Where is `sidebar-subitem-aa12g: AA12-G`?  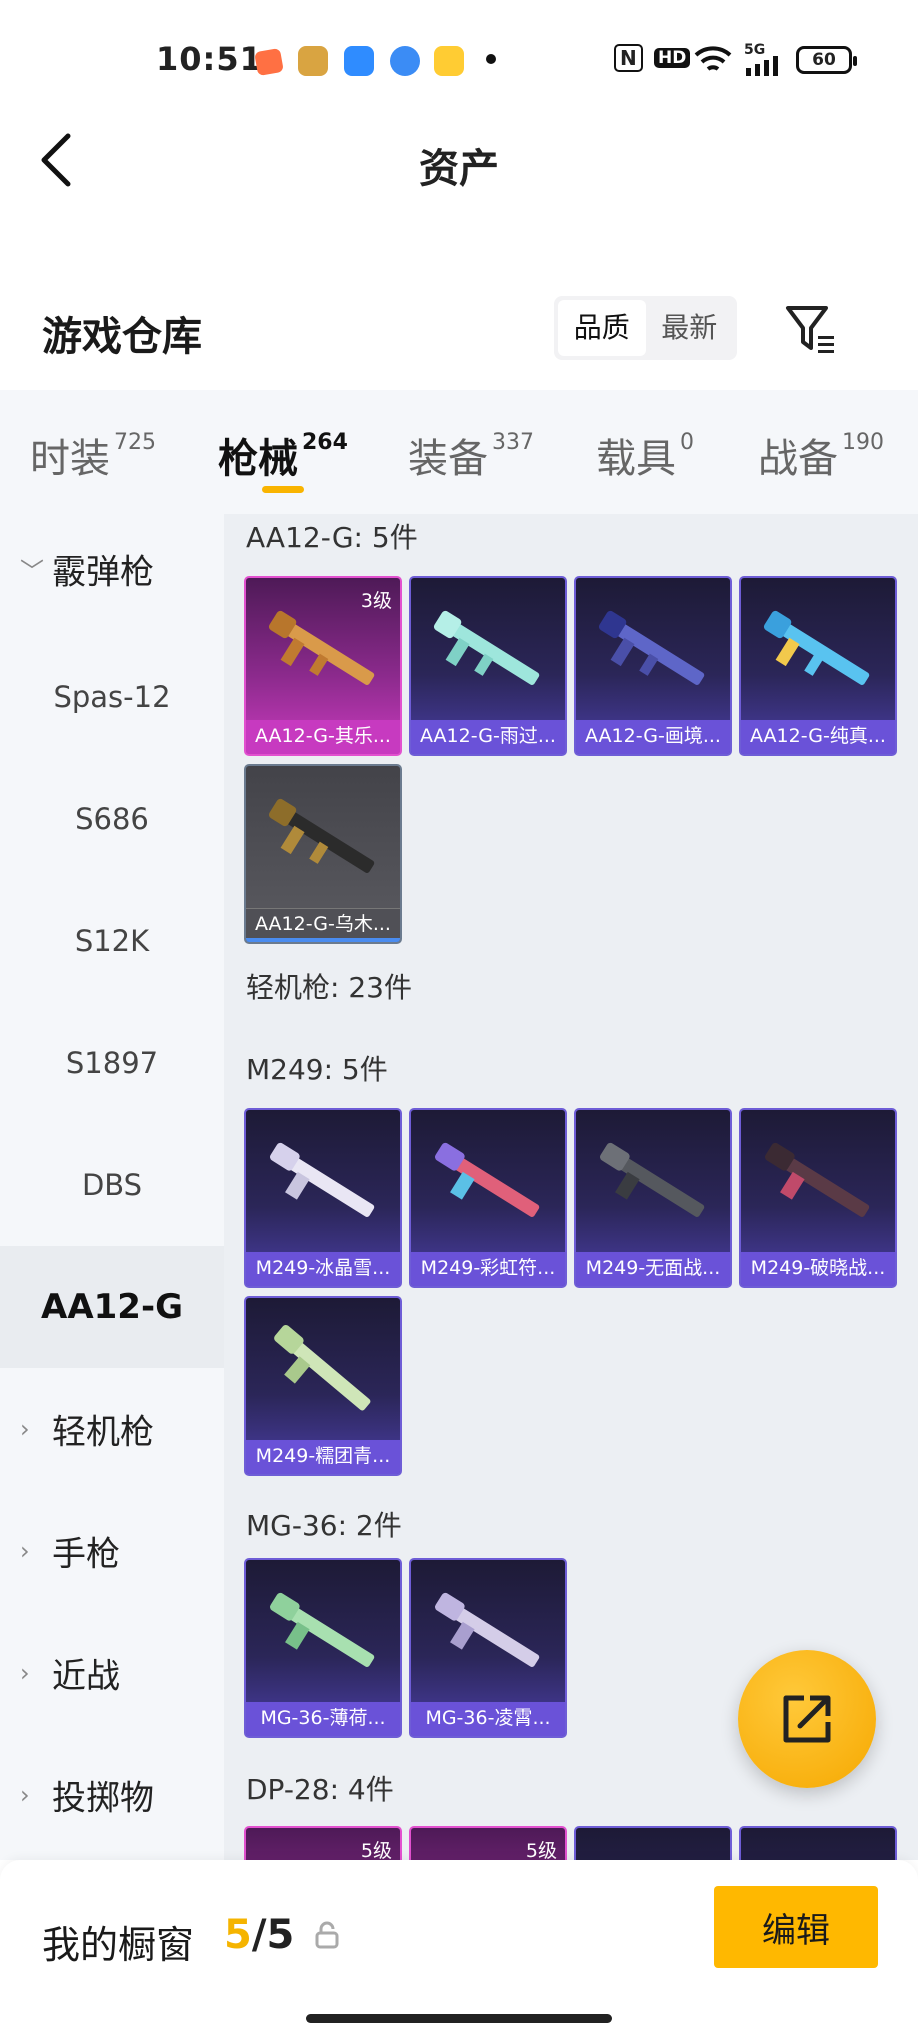
sidebar-subitem-aa12g: AA12-G is located at coordinates (112, 1307).